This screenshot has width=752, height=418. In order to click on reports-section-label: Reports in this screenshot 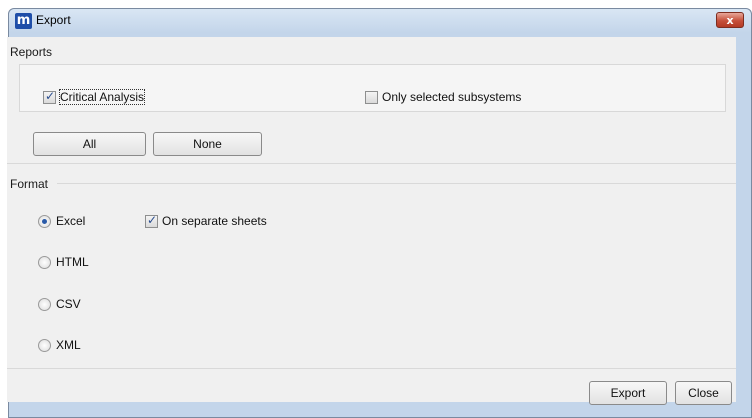, I will do `click(31, 52)`.